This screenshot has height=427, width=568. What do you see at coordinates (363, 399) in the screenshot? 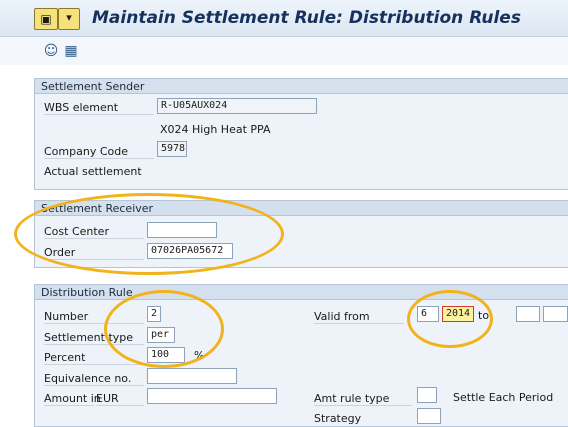
I see `amt-rule-type-label: Amt rule type` at bounding box center [363, 399].